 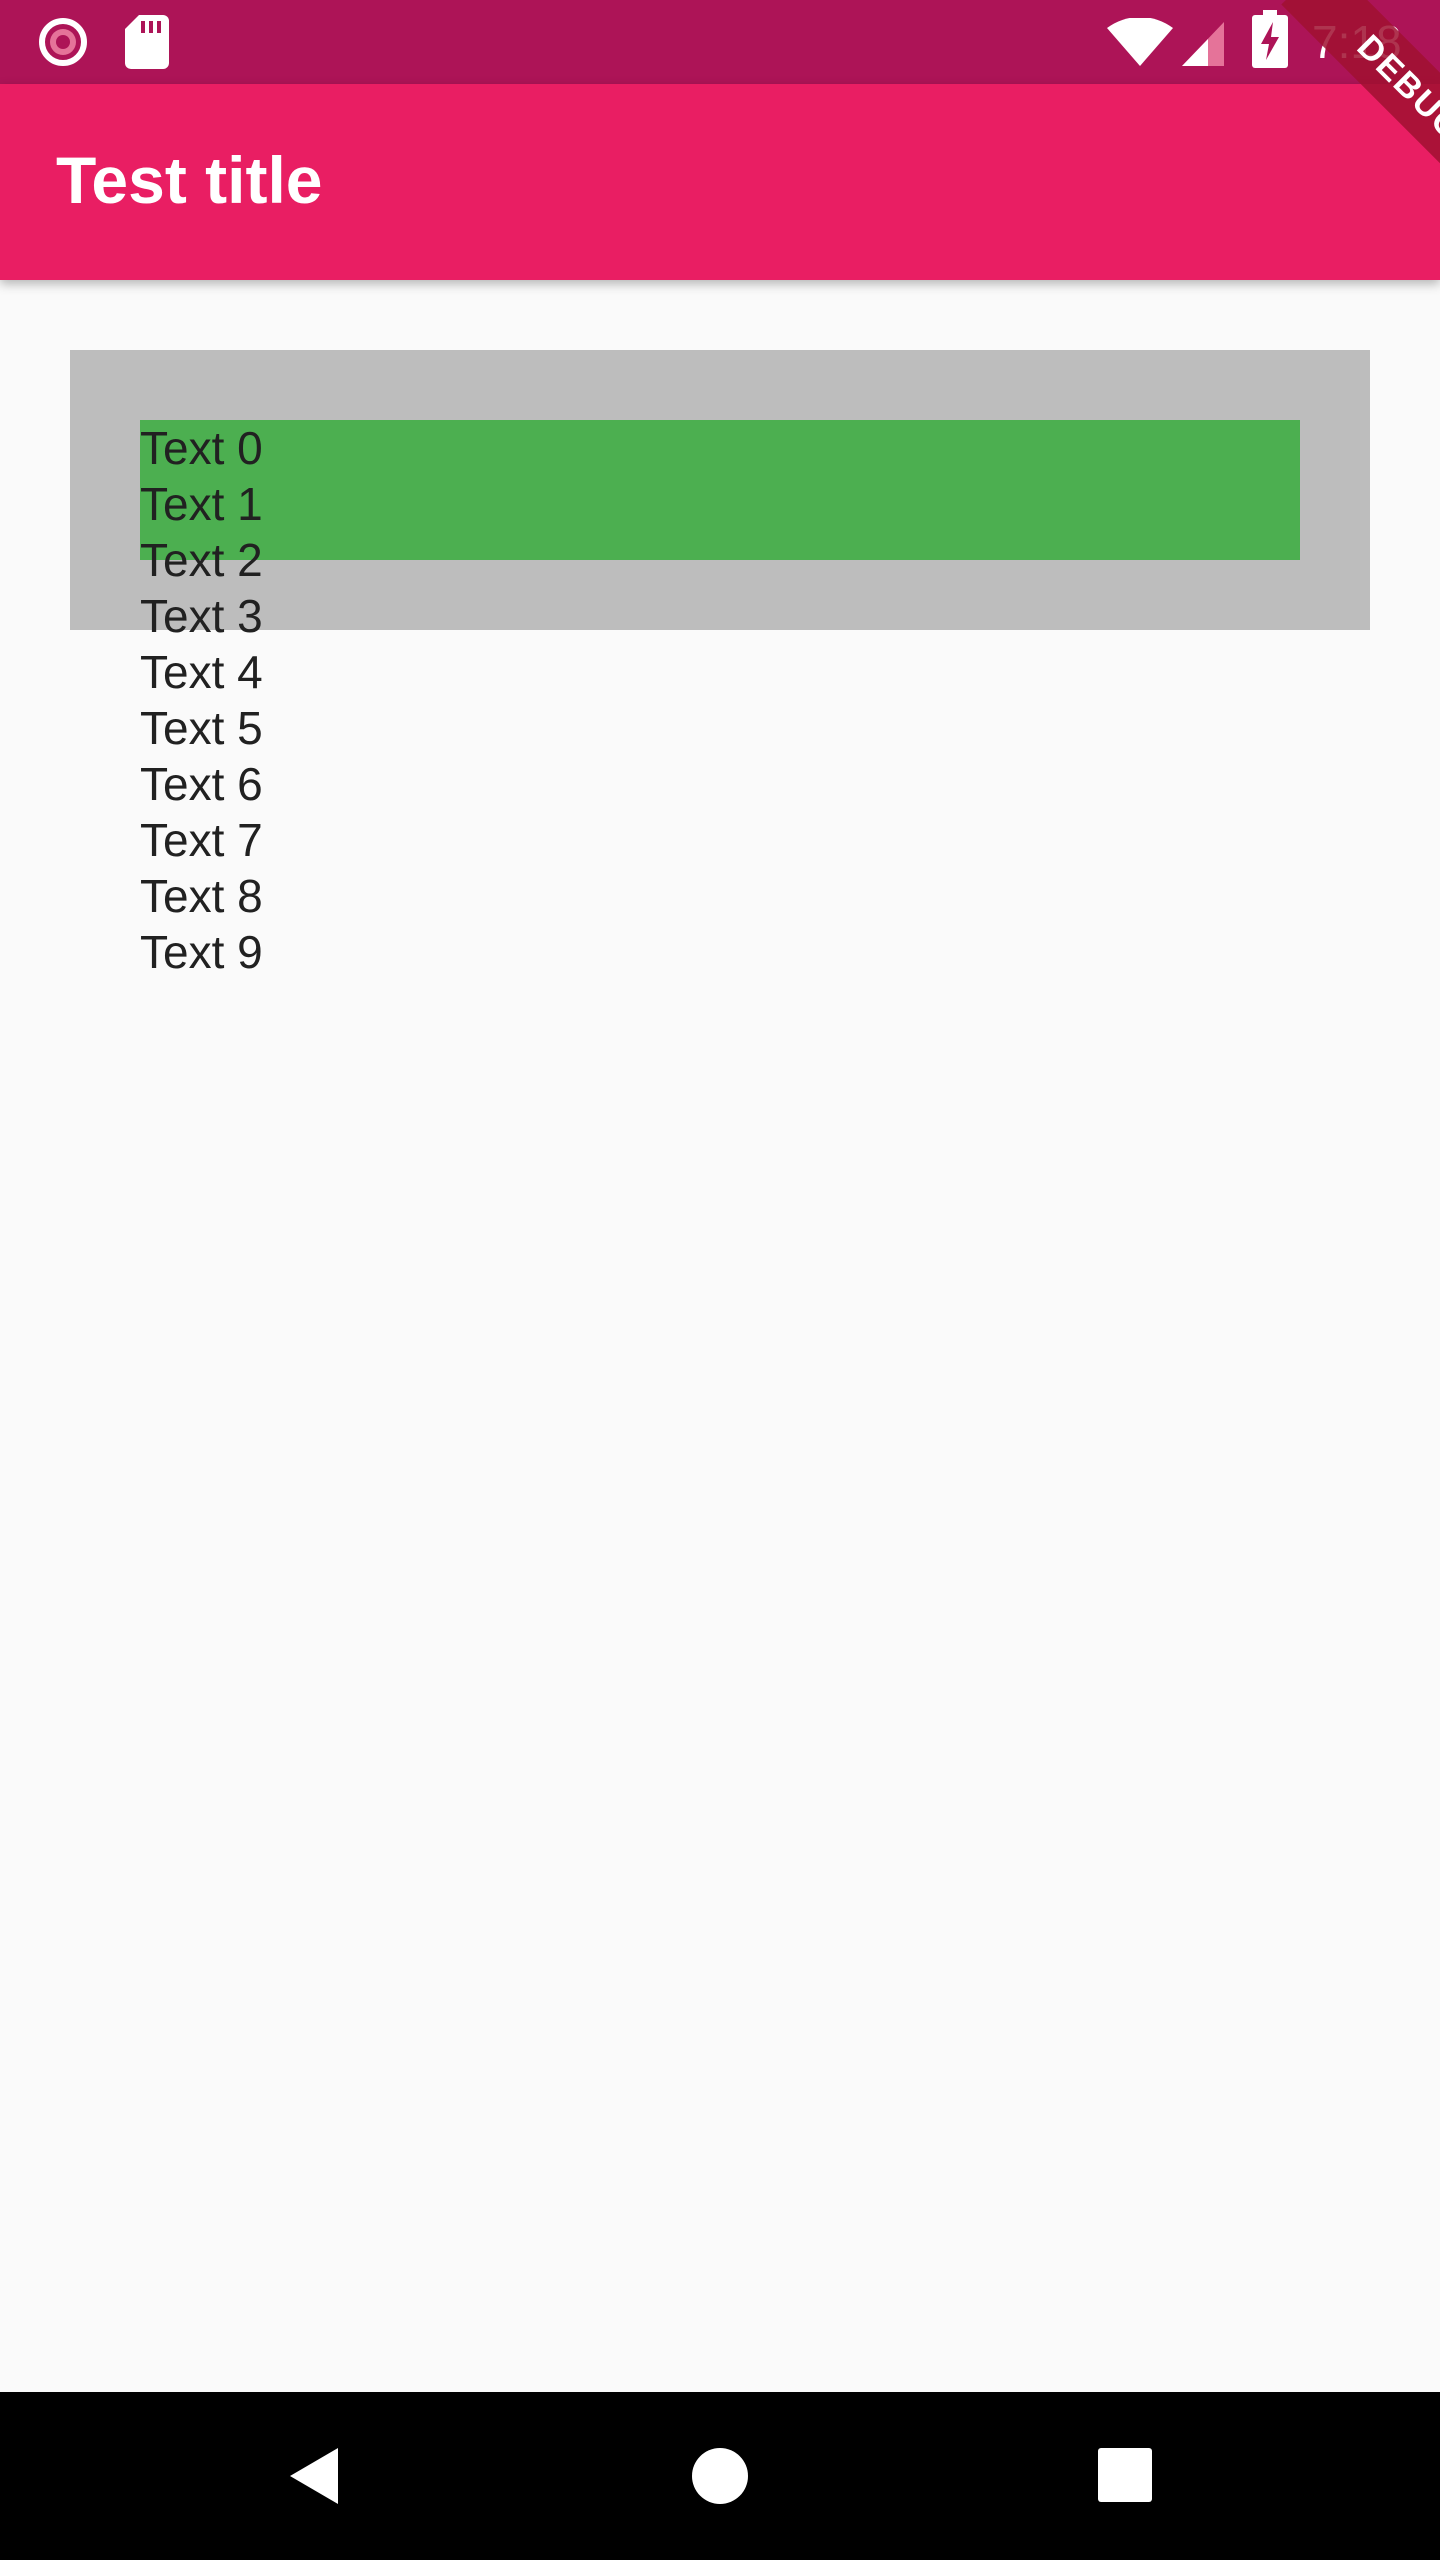 What do you see at coordinates (1203, 44) in the screenshot?
I see `signal-icon` at bounding box center [1203, 44].